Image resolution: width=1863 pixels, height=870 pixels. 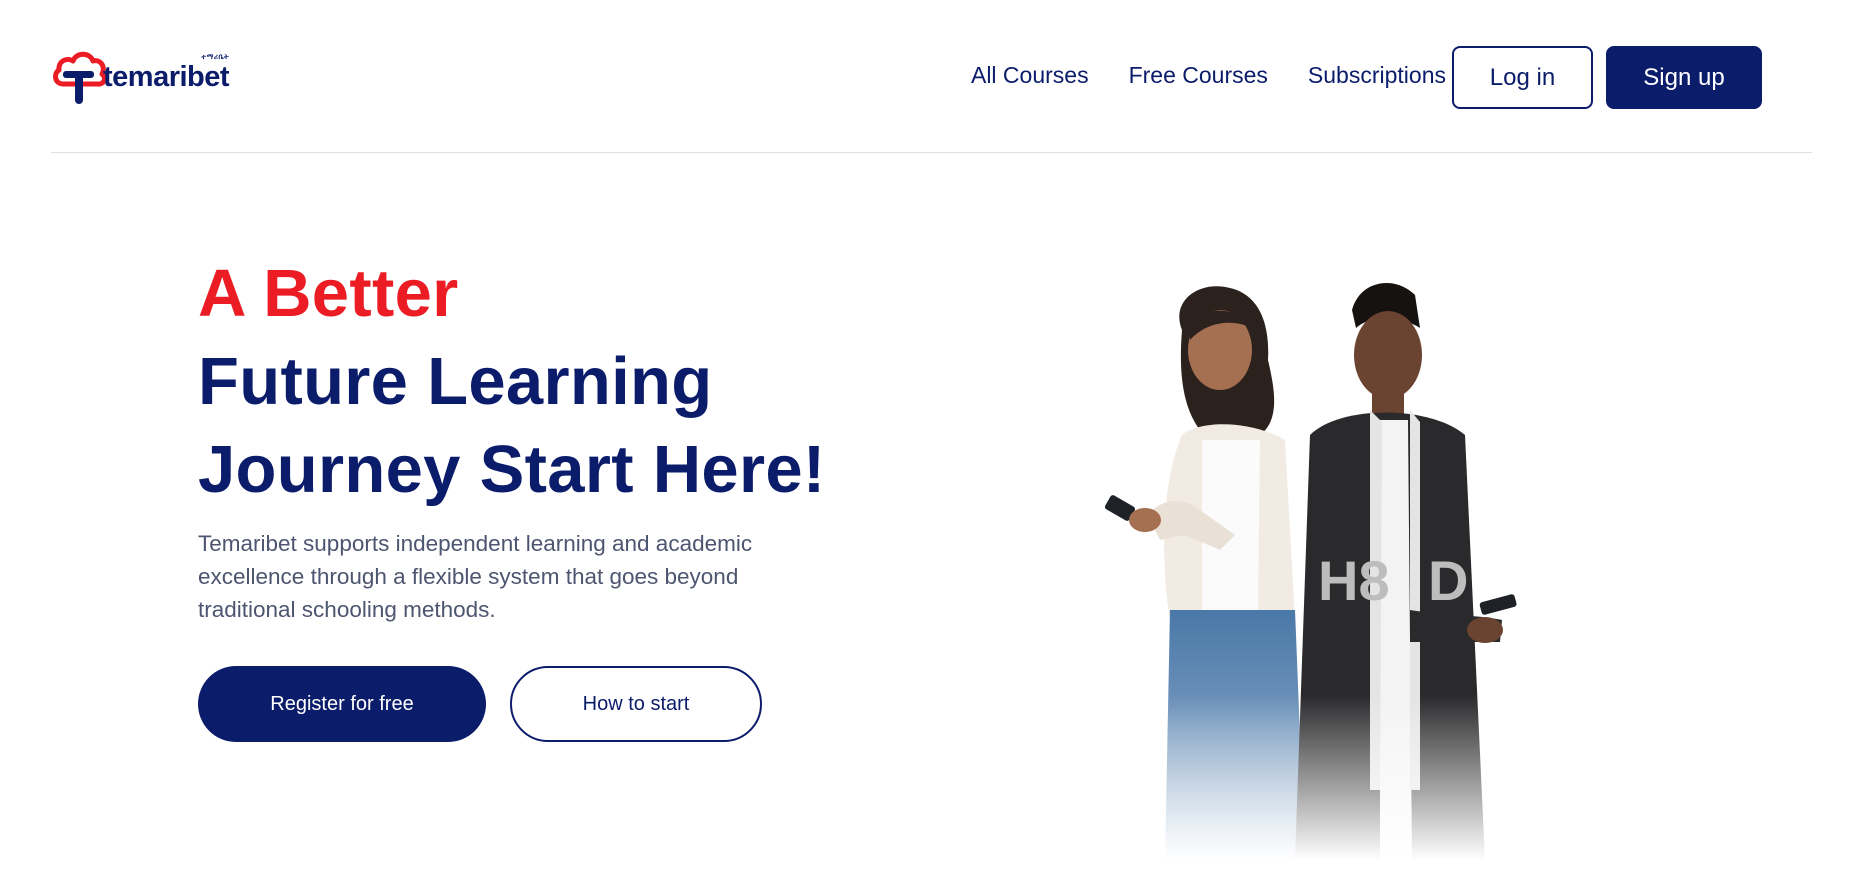 What do you see at coordinates (1684, 77) in the screenshot?
I see `signup-button: Sign up` at bounding box center [1684, 77].